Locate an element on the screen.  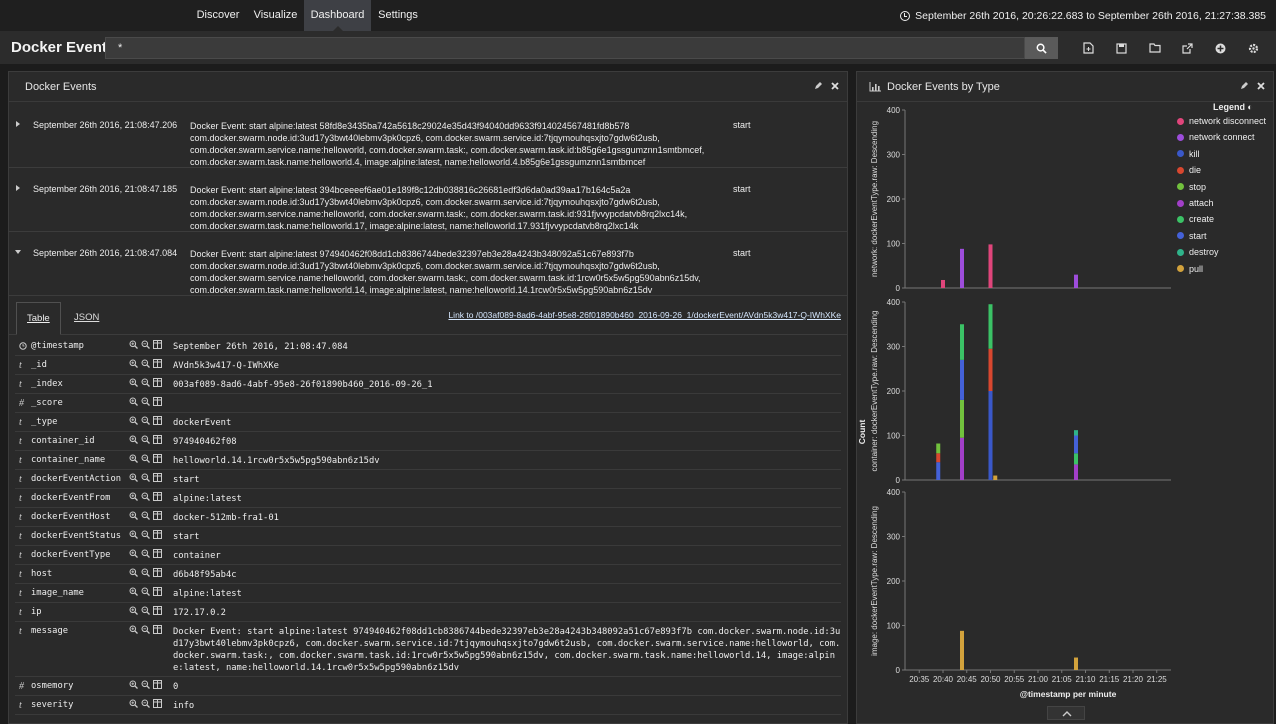
nav-tab-discover: Discover is located at coordinates (218, 15).